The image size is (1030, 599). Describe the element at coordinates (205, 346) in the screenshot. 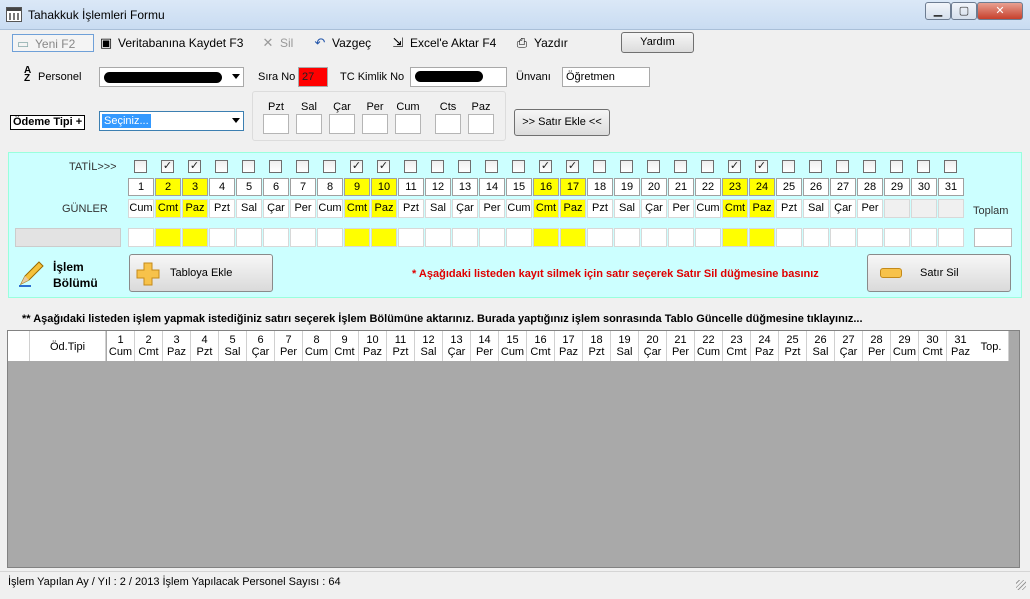

I see `grid-header-day: 4 Pzt` at that location.